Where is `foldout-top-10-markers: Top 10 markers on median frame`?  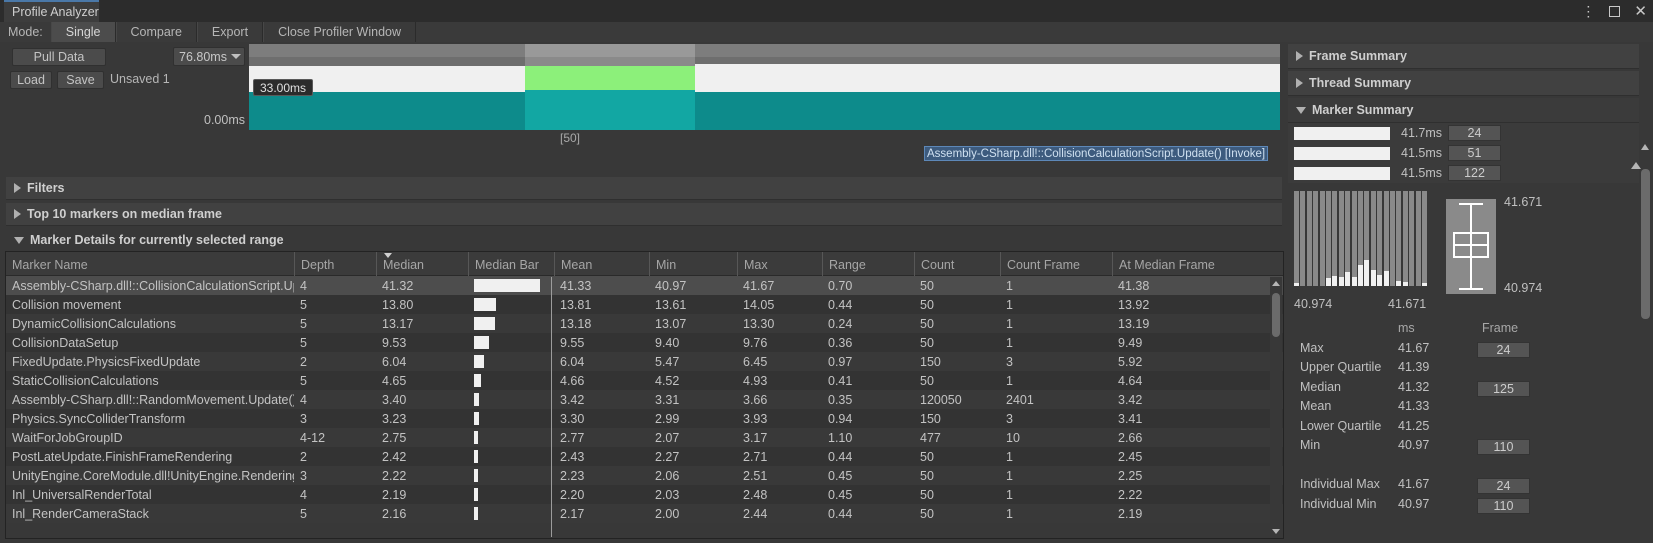
foldout-top-10-markers: Top 10 markers on median frame is located at coordinates (644, 214).